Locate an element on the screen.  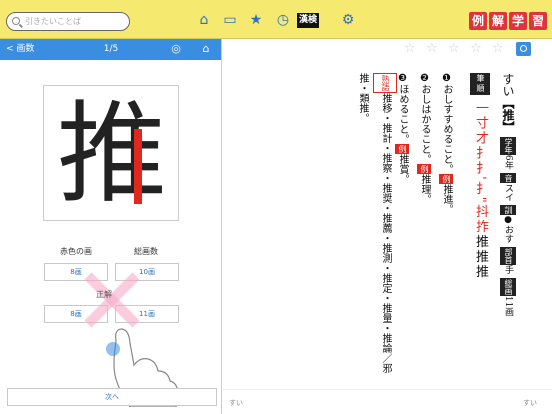
meaning-text: おしはかること。 is located at coordinates (424, 124).